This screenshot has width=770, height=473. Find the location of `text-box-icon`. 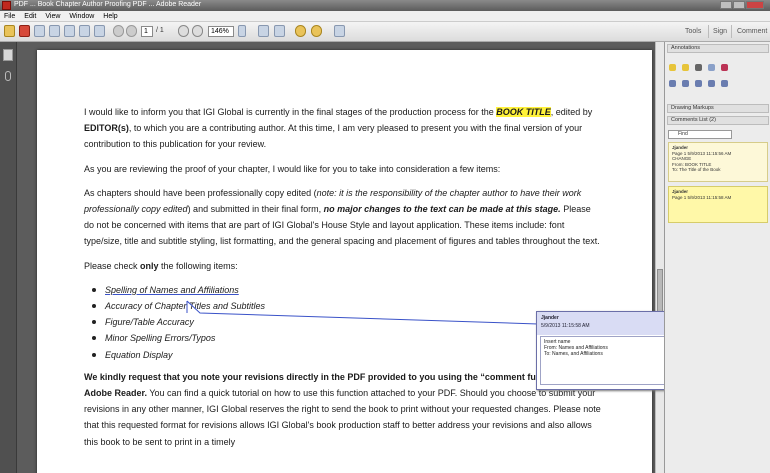

text-box-icon is located at coordinates (724, 83).